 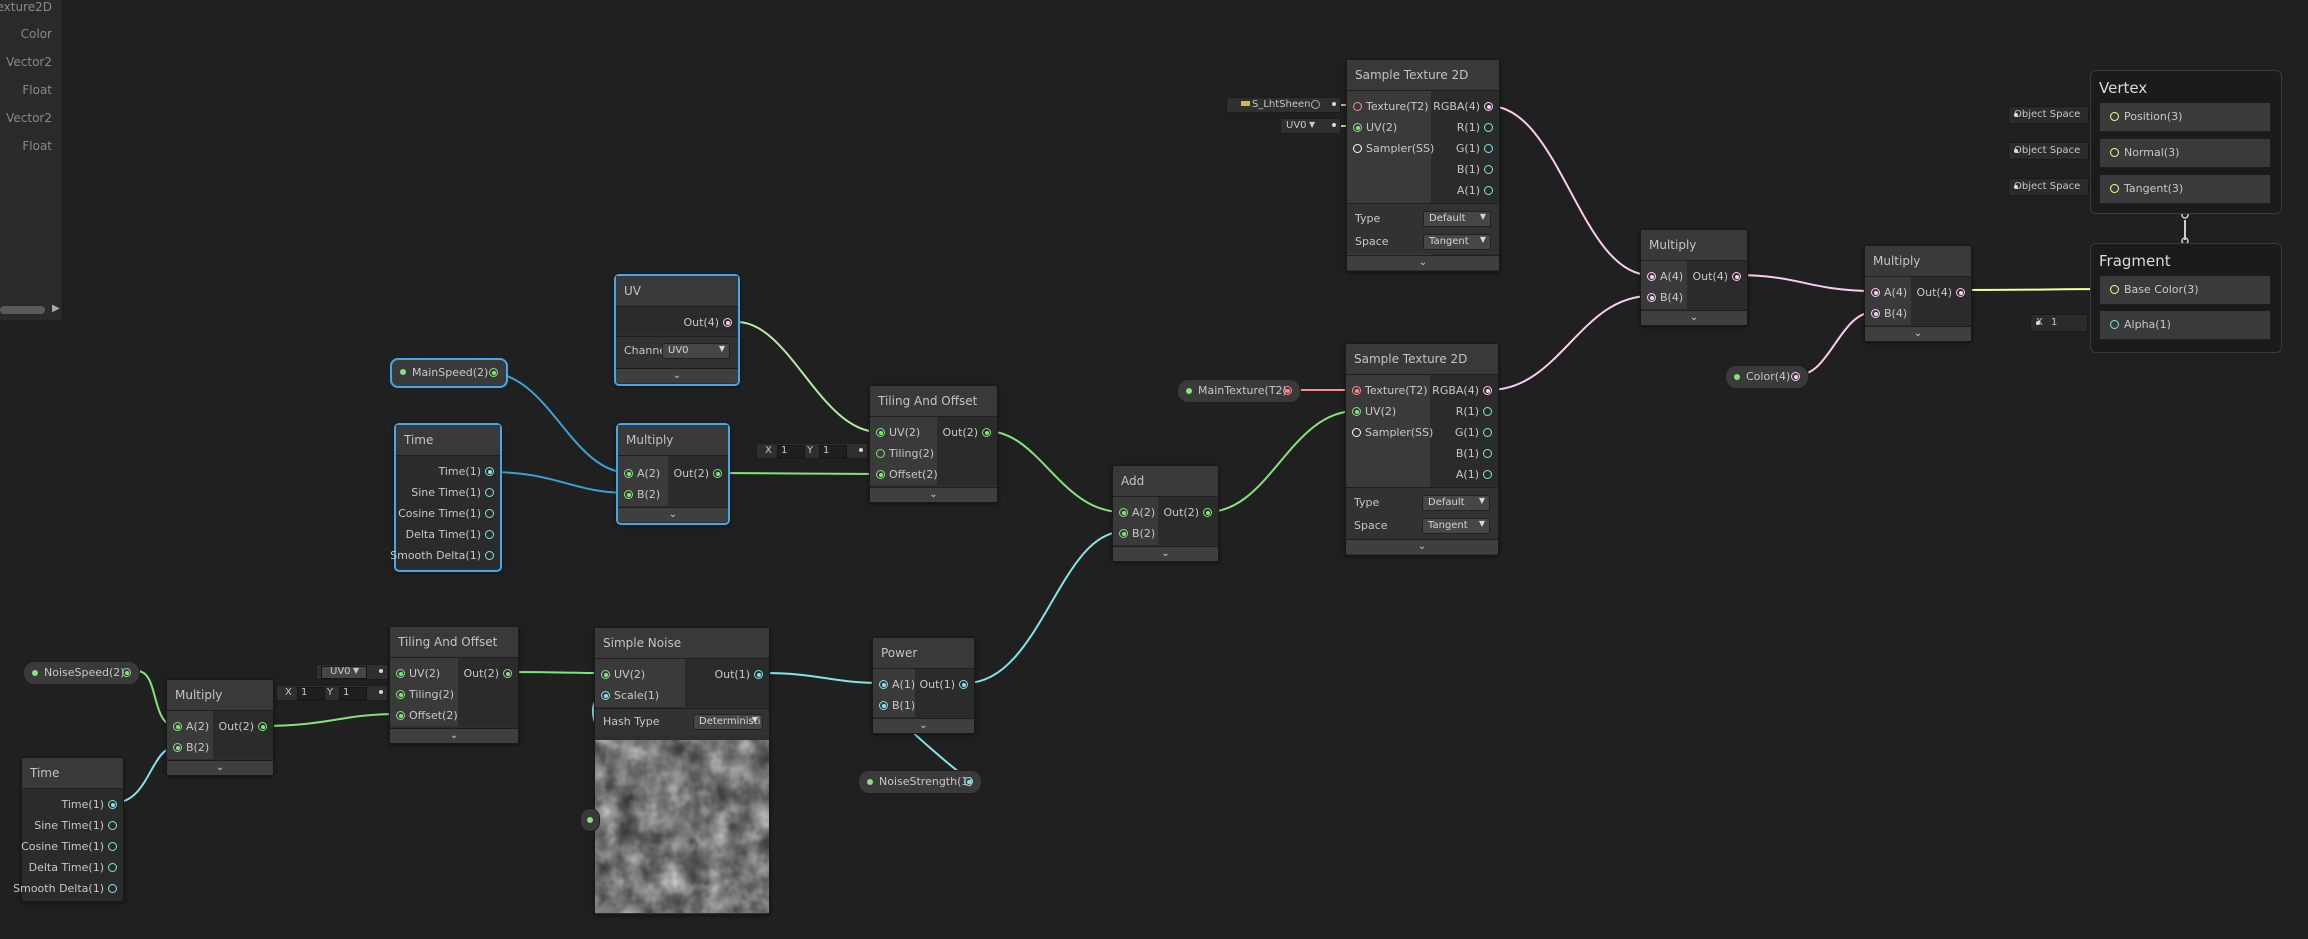 I want to click on blackboard-item: Vector2, so click(x=29, y=118).